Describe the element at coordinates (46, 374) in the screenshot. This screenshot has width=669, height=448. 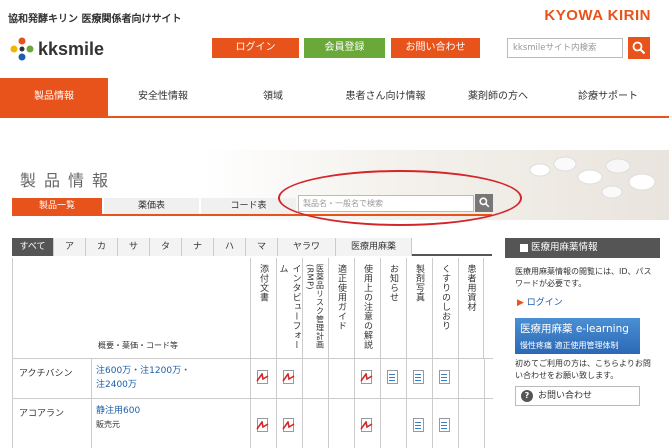
I see `product-name: アクチバシン` at that location.